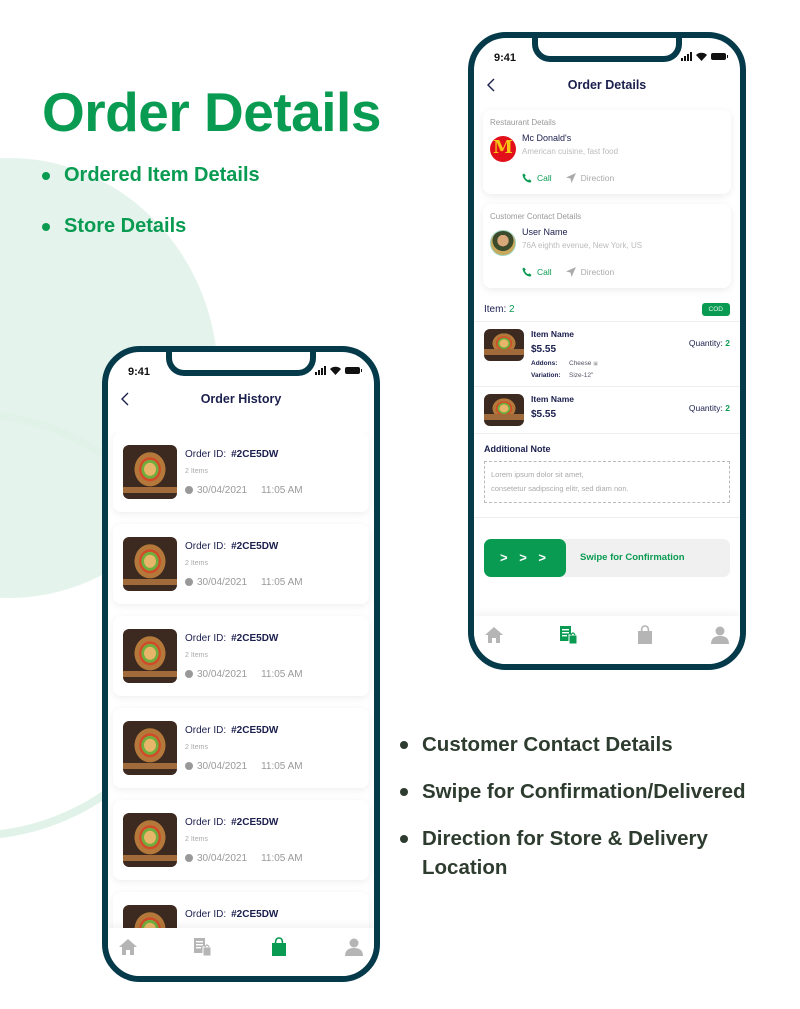 This screenshot has height=1009, width=800. What do you see at coordinates (320, 370) in the screenshot?
I see `signal-icon` at bounding box center [320, 370].